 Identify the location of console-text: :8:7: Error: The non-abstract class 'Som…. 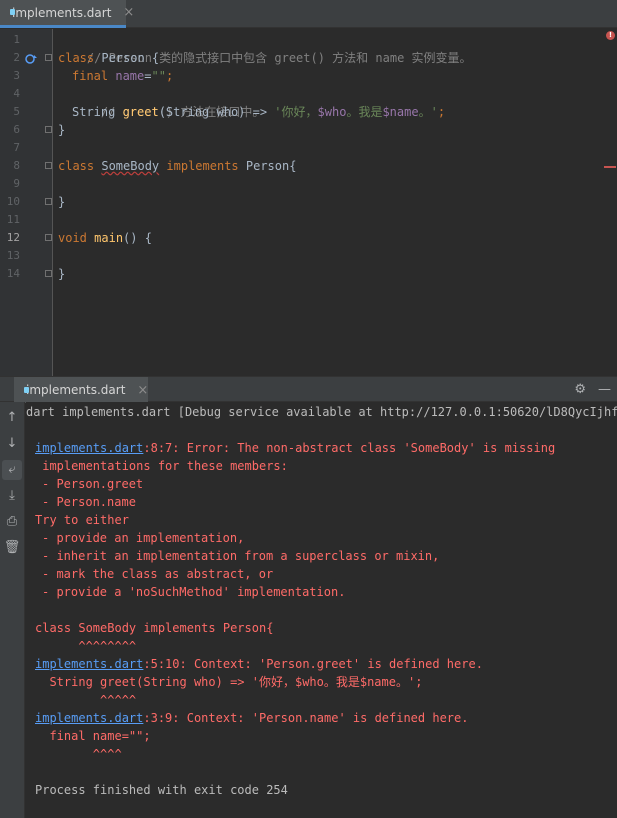
(349, 448).